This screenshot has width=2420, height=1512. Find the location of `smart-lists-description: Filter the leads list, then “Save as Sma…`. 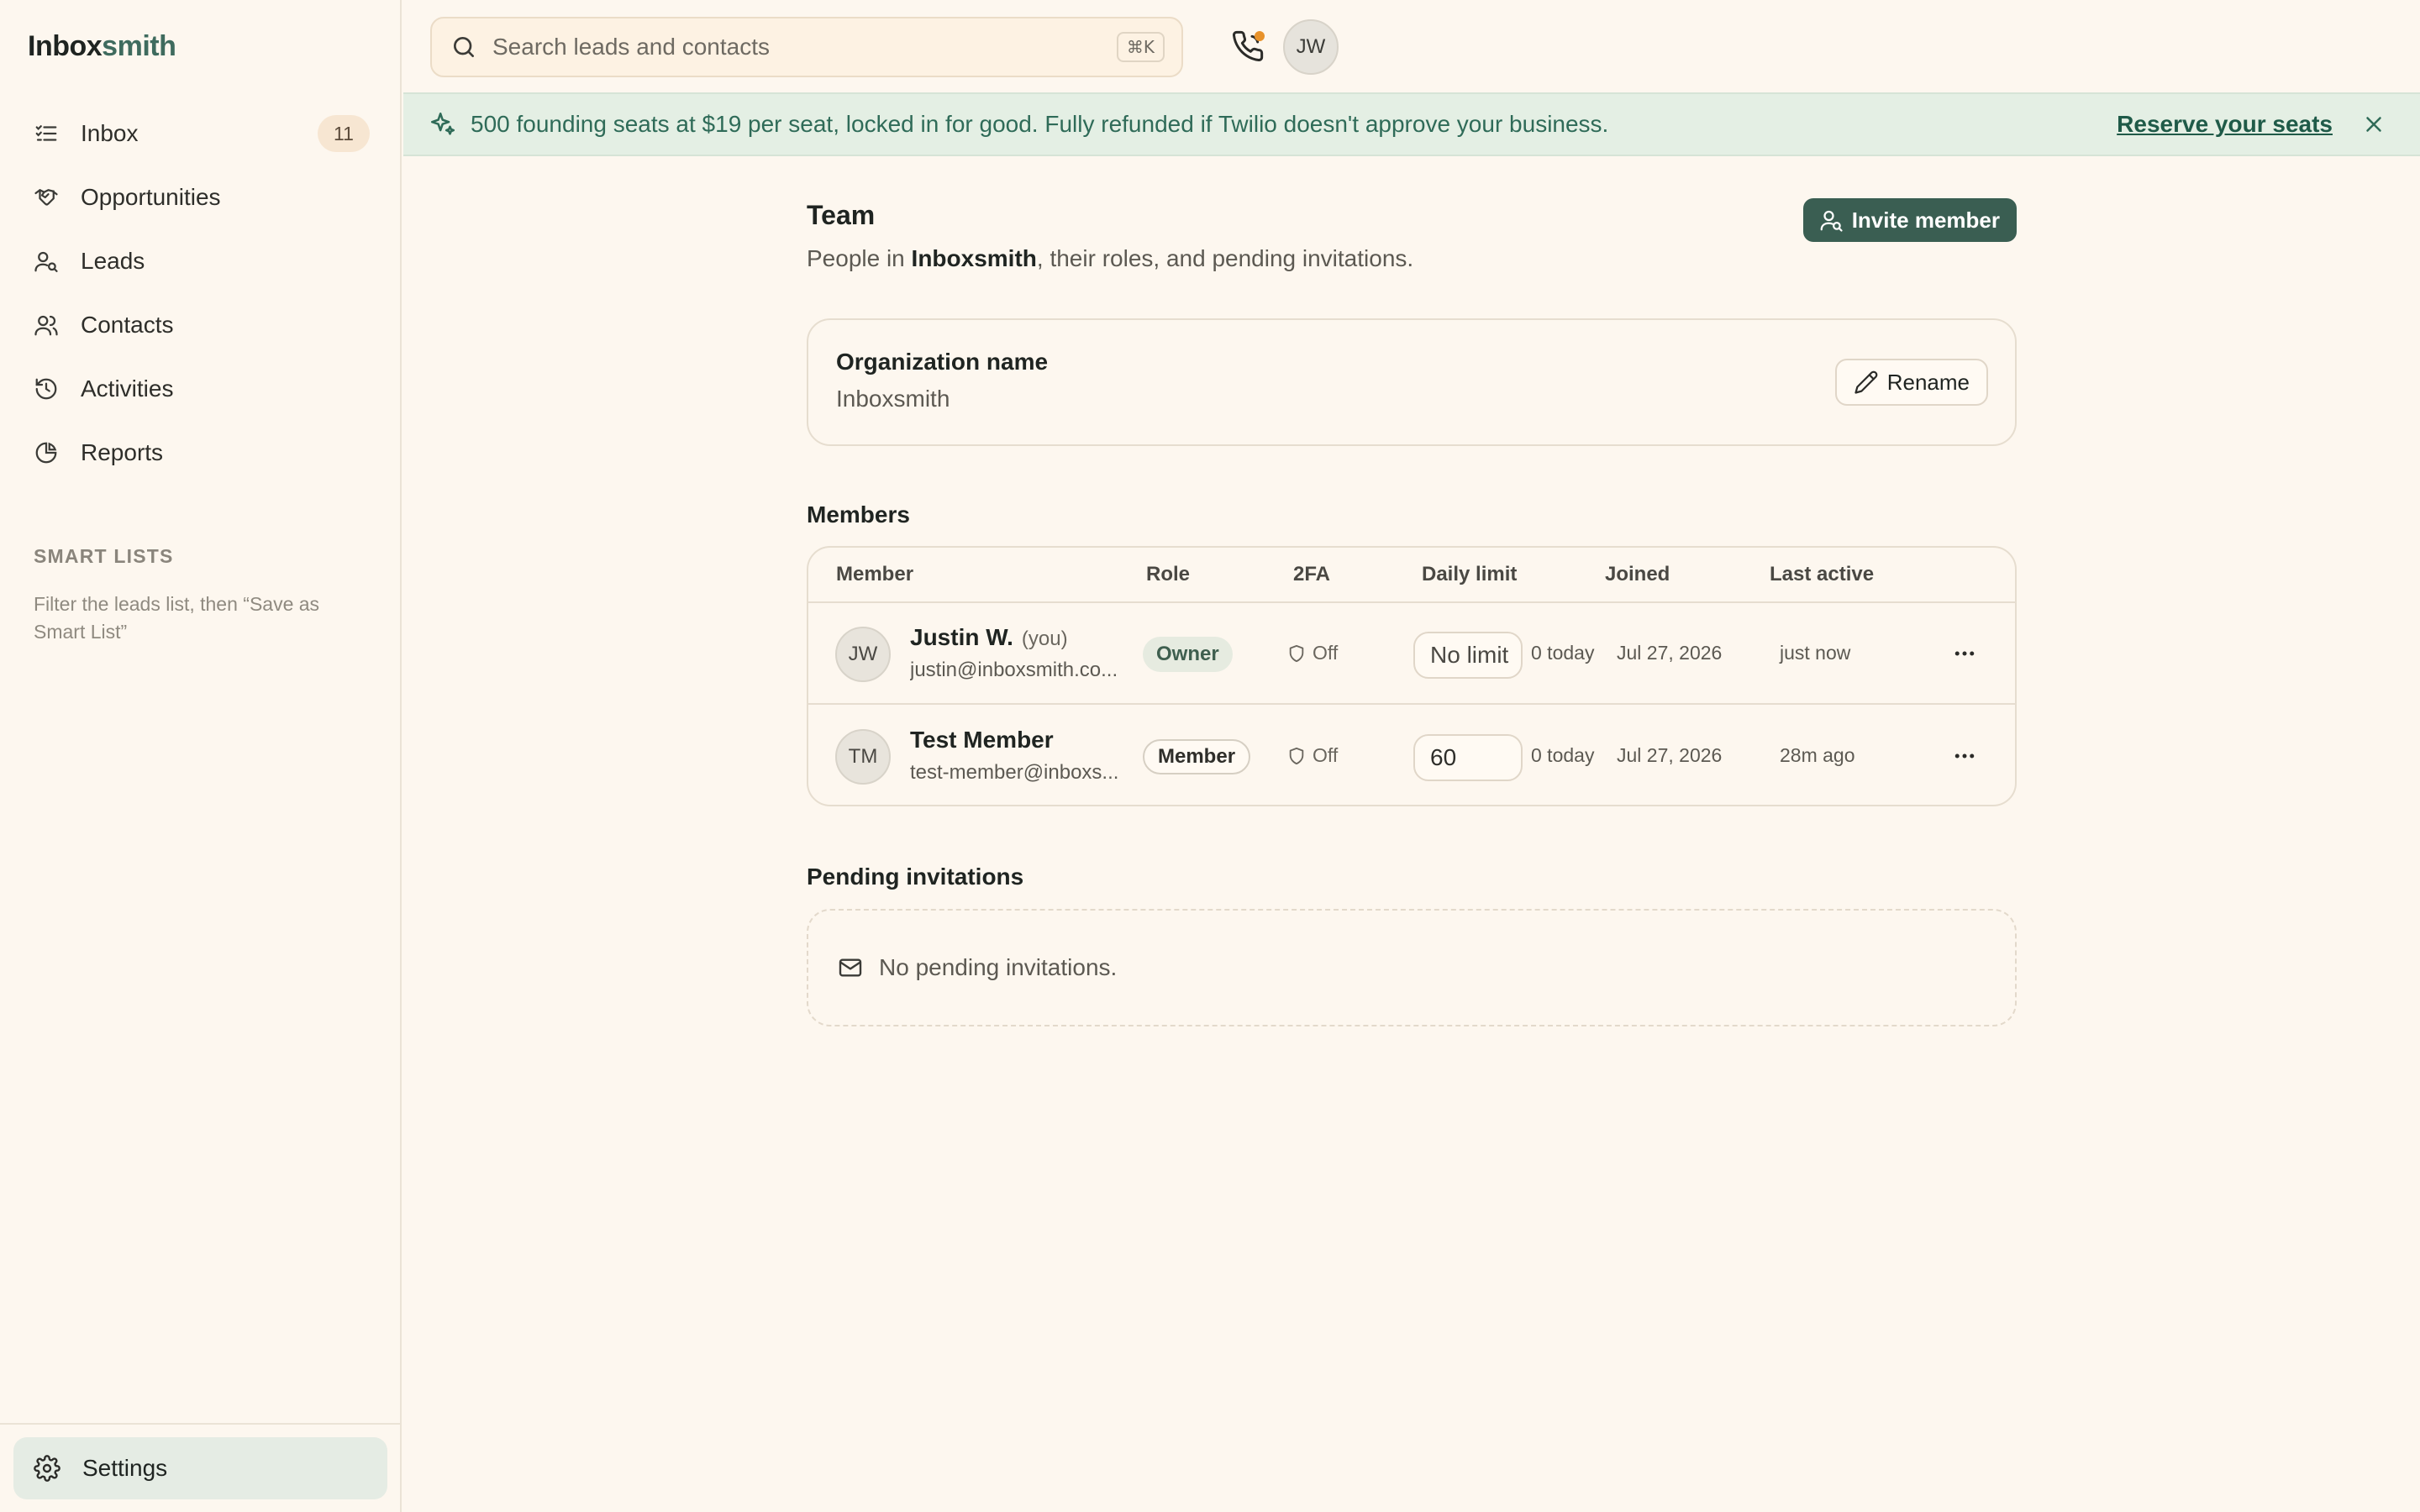

smart-lists-description: Filter the leads list, then “Save as Sma… is located at coordinates (177, 618).